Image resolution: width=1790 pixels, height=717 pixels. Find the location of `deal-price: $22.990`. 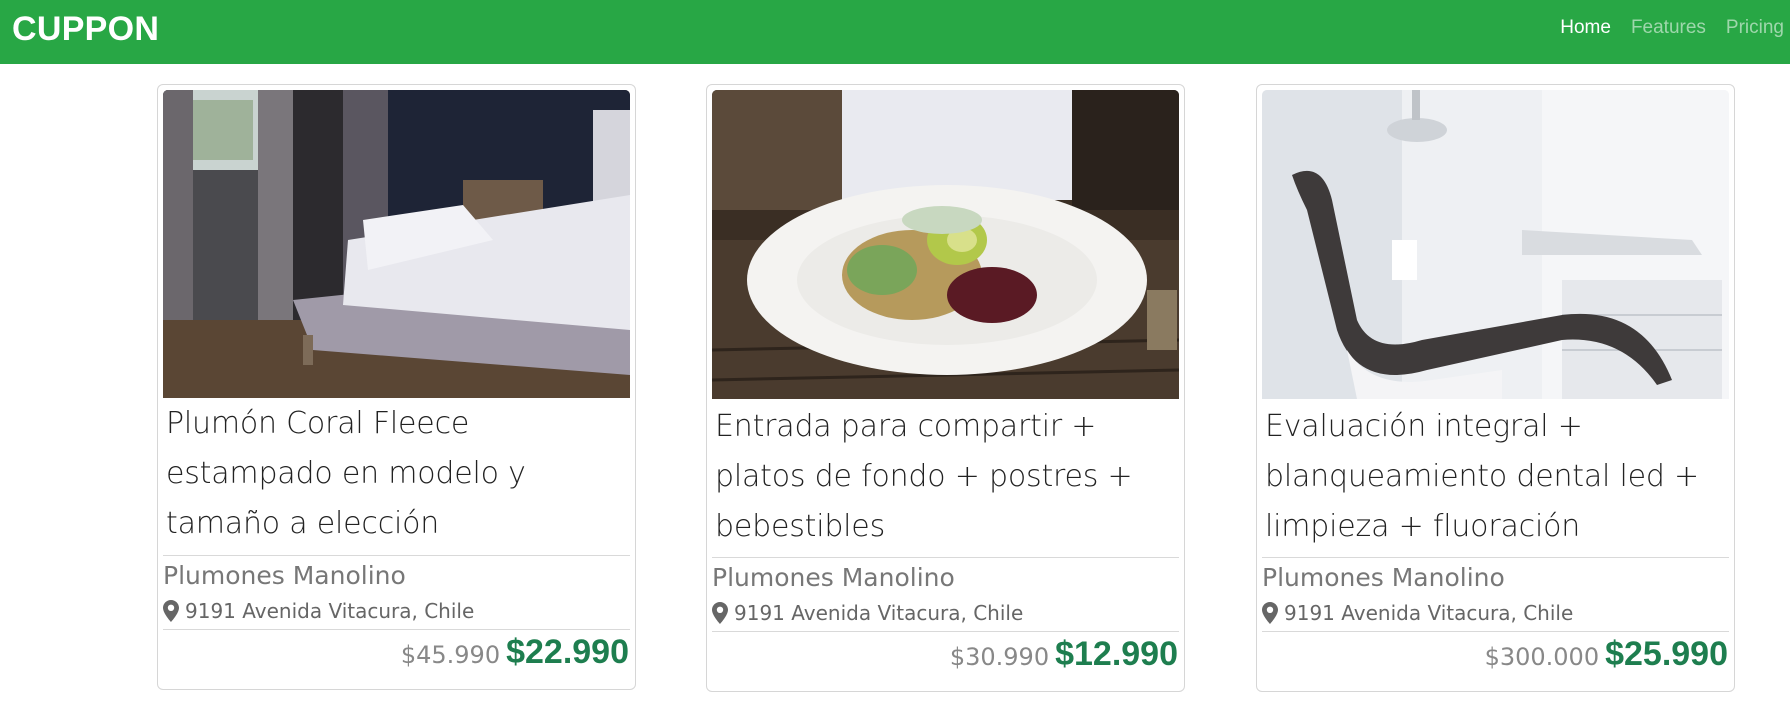

deal-price: $22.990 is located at coordinates (567, 652).